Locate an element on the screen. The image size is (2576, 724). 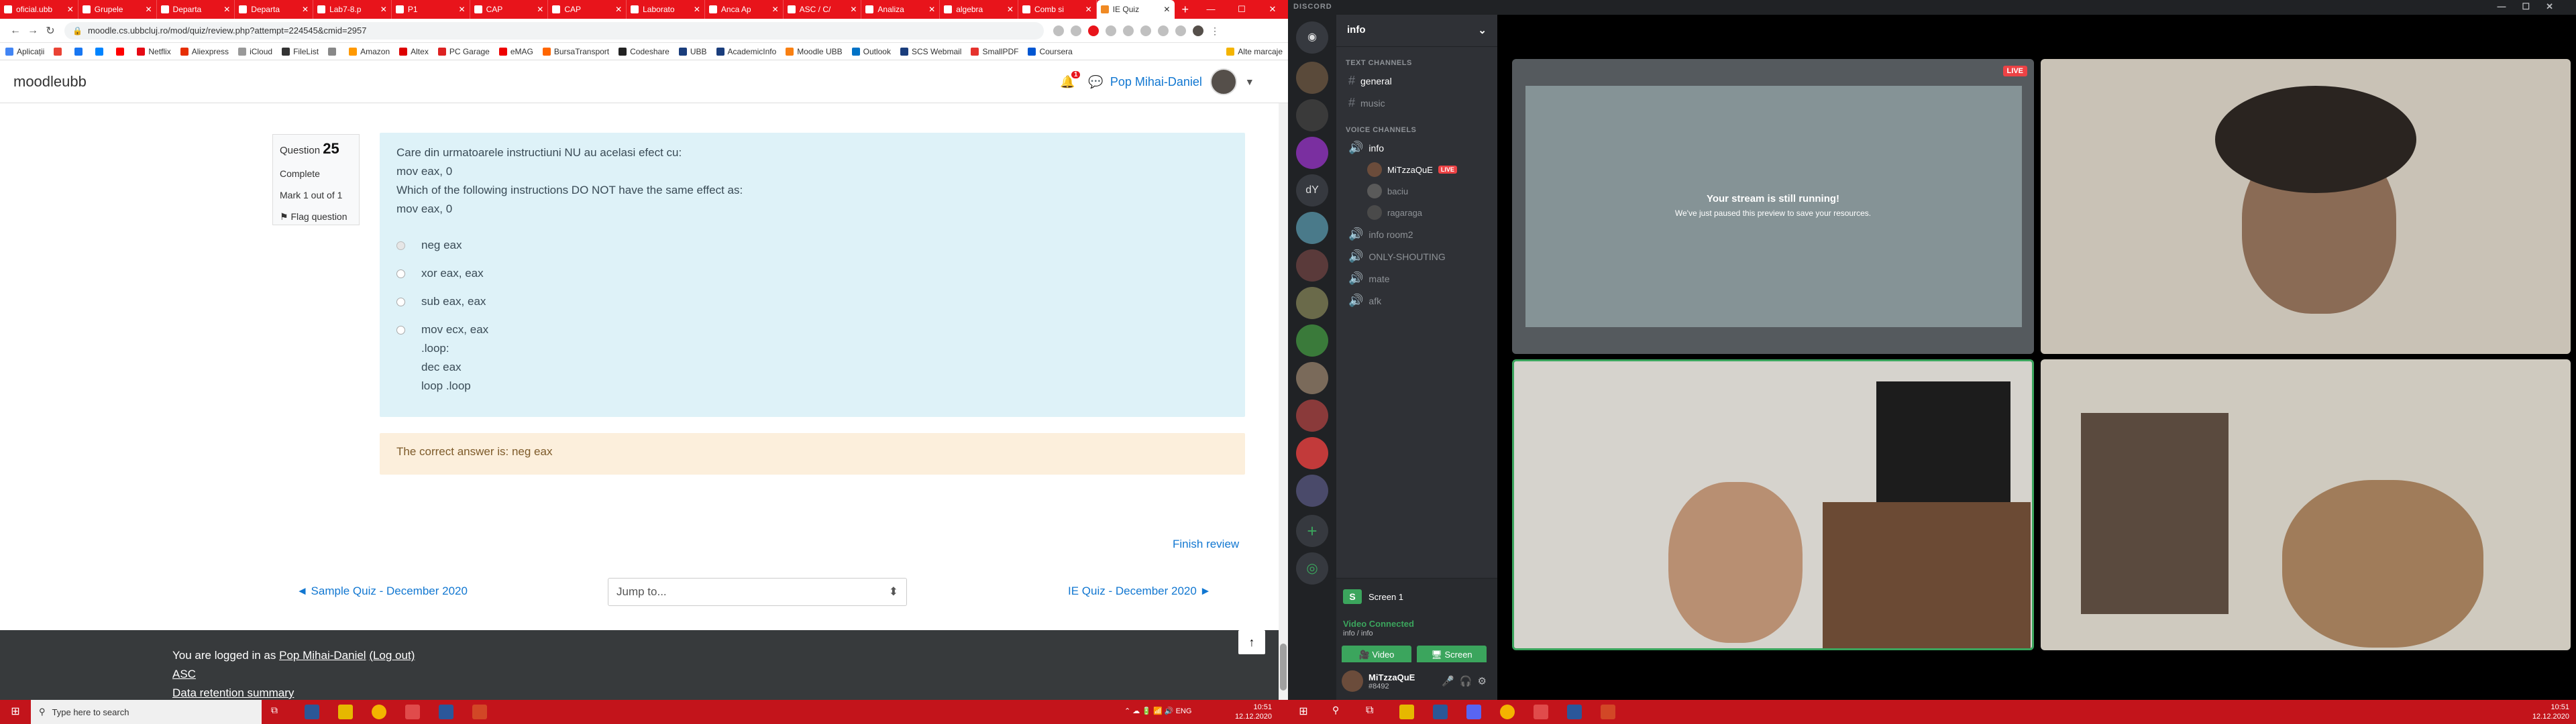
discord-taskbar-icon is located at coordinates (1473, 712).